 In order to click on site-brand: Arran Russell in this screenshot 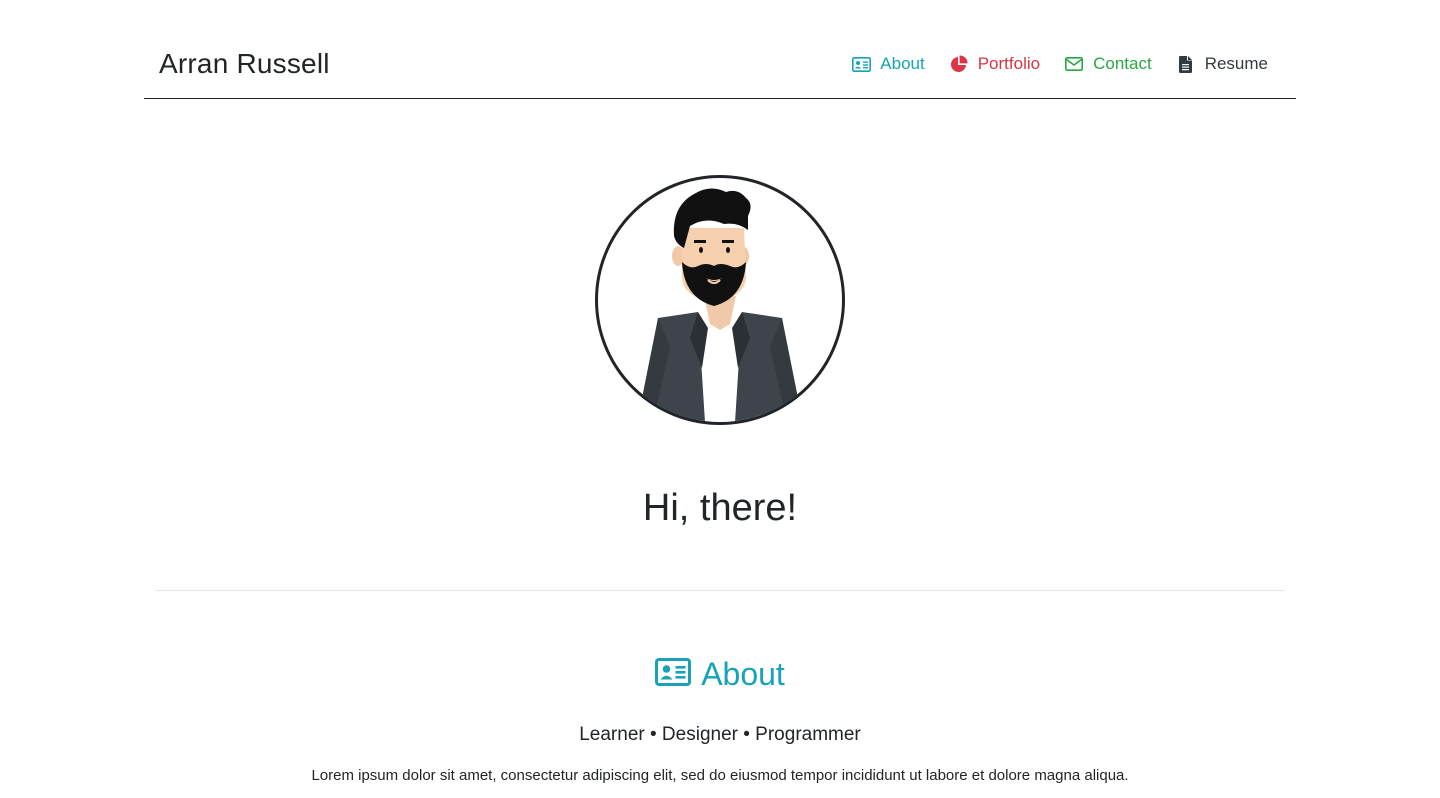, I will do `click(244, 64)`.